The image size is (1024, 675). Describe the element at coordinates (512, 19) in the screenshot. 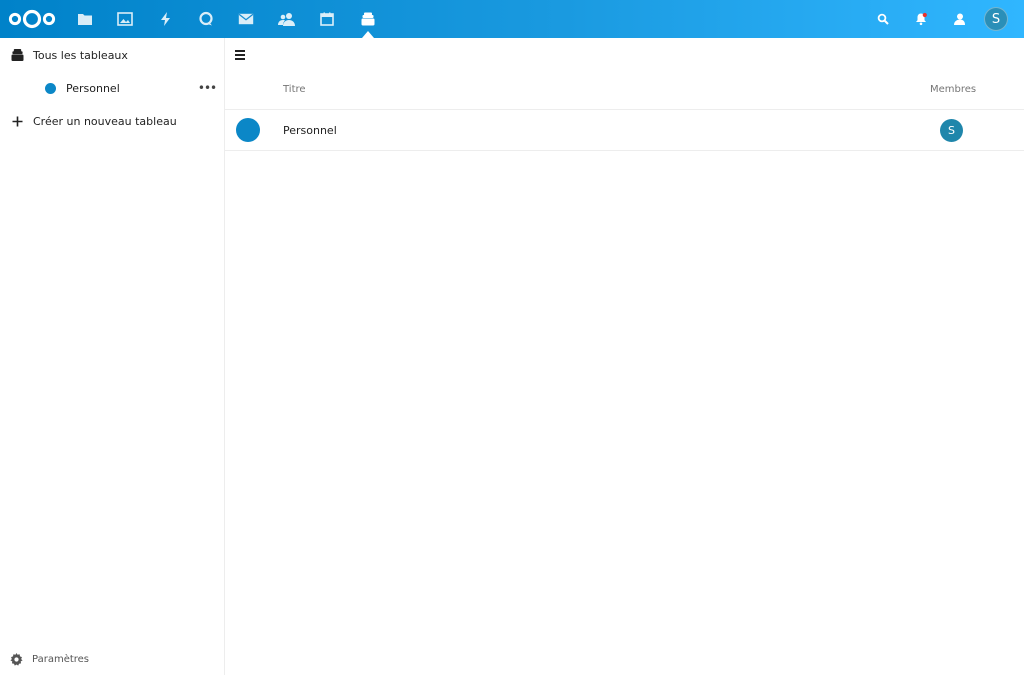

I see `top-header: S` at that location.